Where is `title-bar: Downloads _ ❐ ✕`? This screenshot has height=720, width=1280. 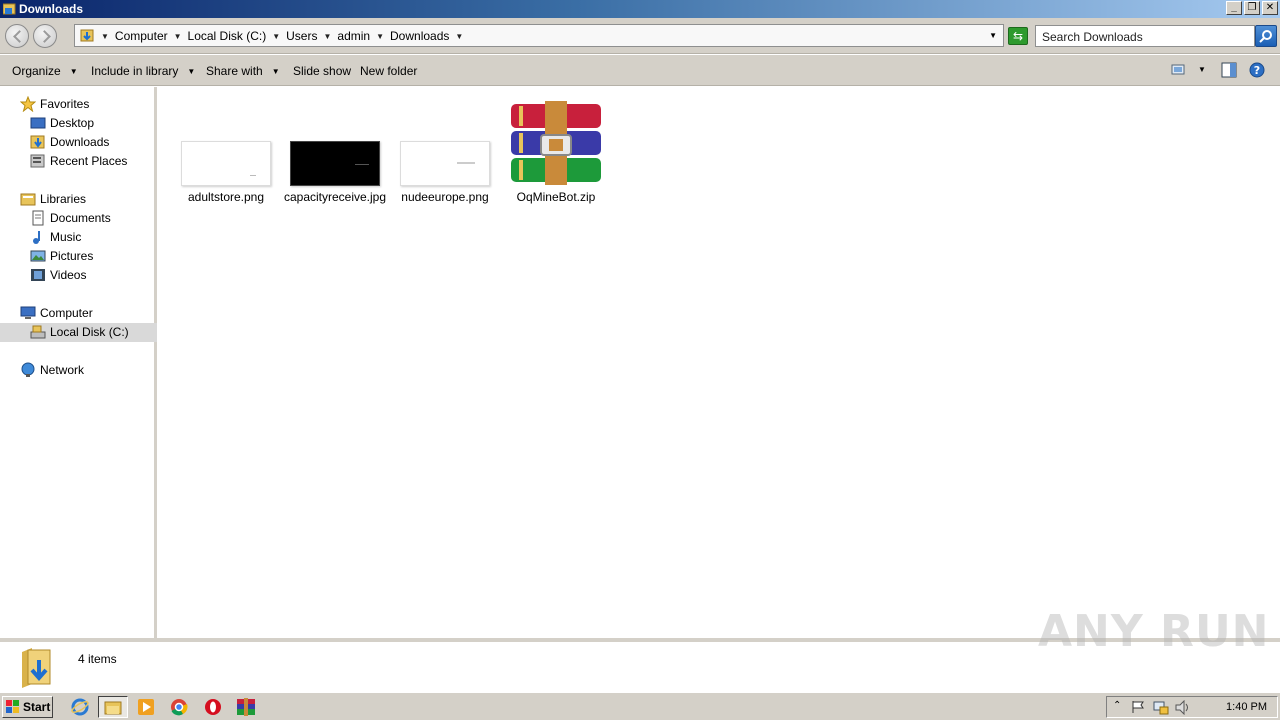 title-bar: Downloads _ ❐ ✕ is located at coordinates (640, 9).